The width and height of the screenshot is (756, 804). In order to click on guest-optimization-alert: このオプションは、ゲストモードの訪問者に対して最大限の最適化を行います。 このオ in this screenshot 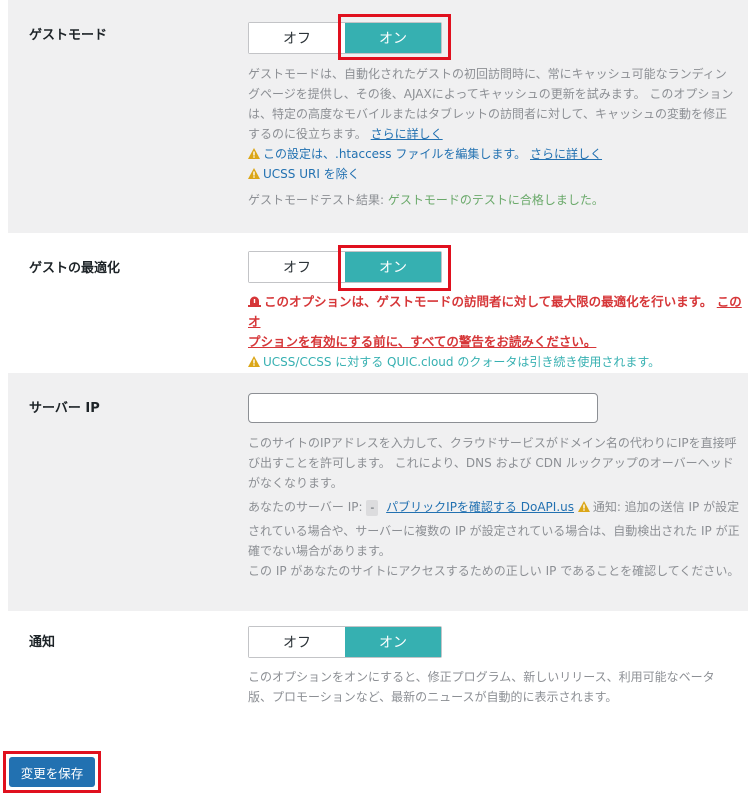, I will do `click(495, 311)`.